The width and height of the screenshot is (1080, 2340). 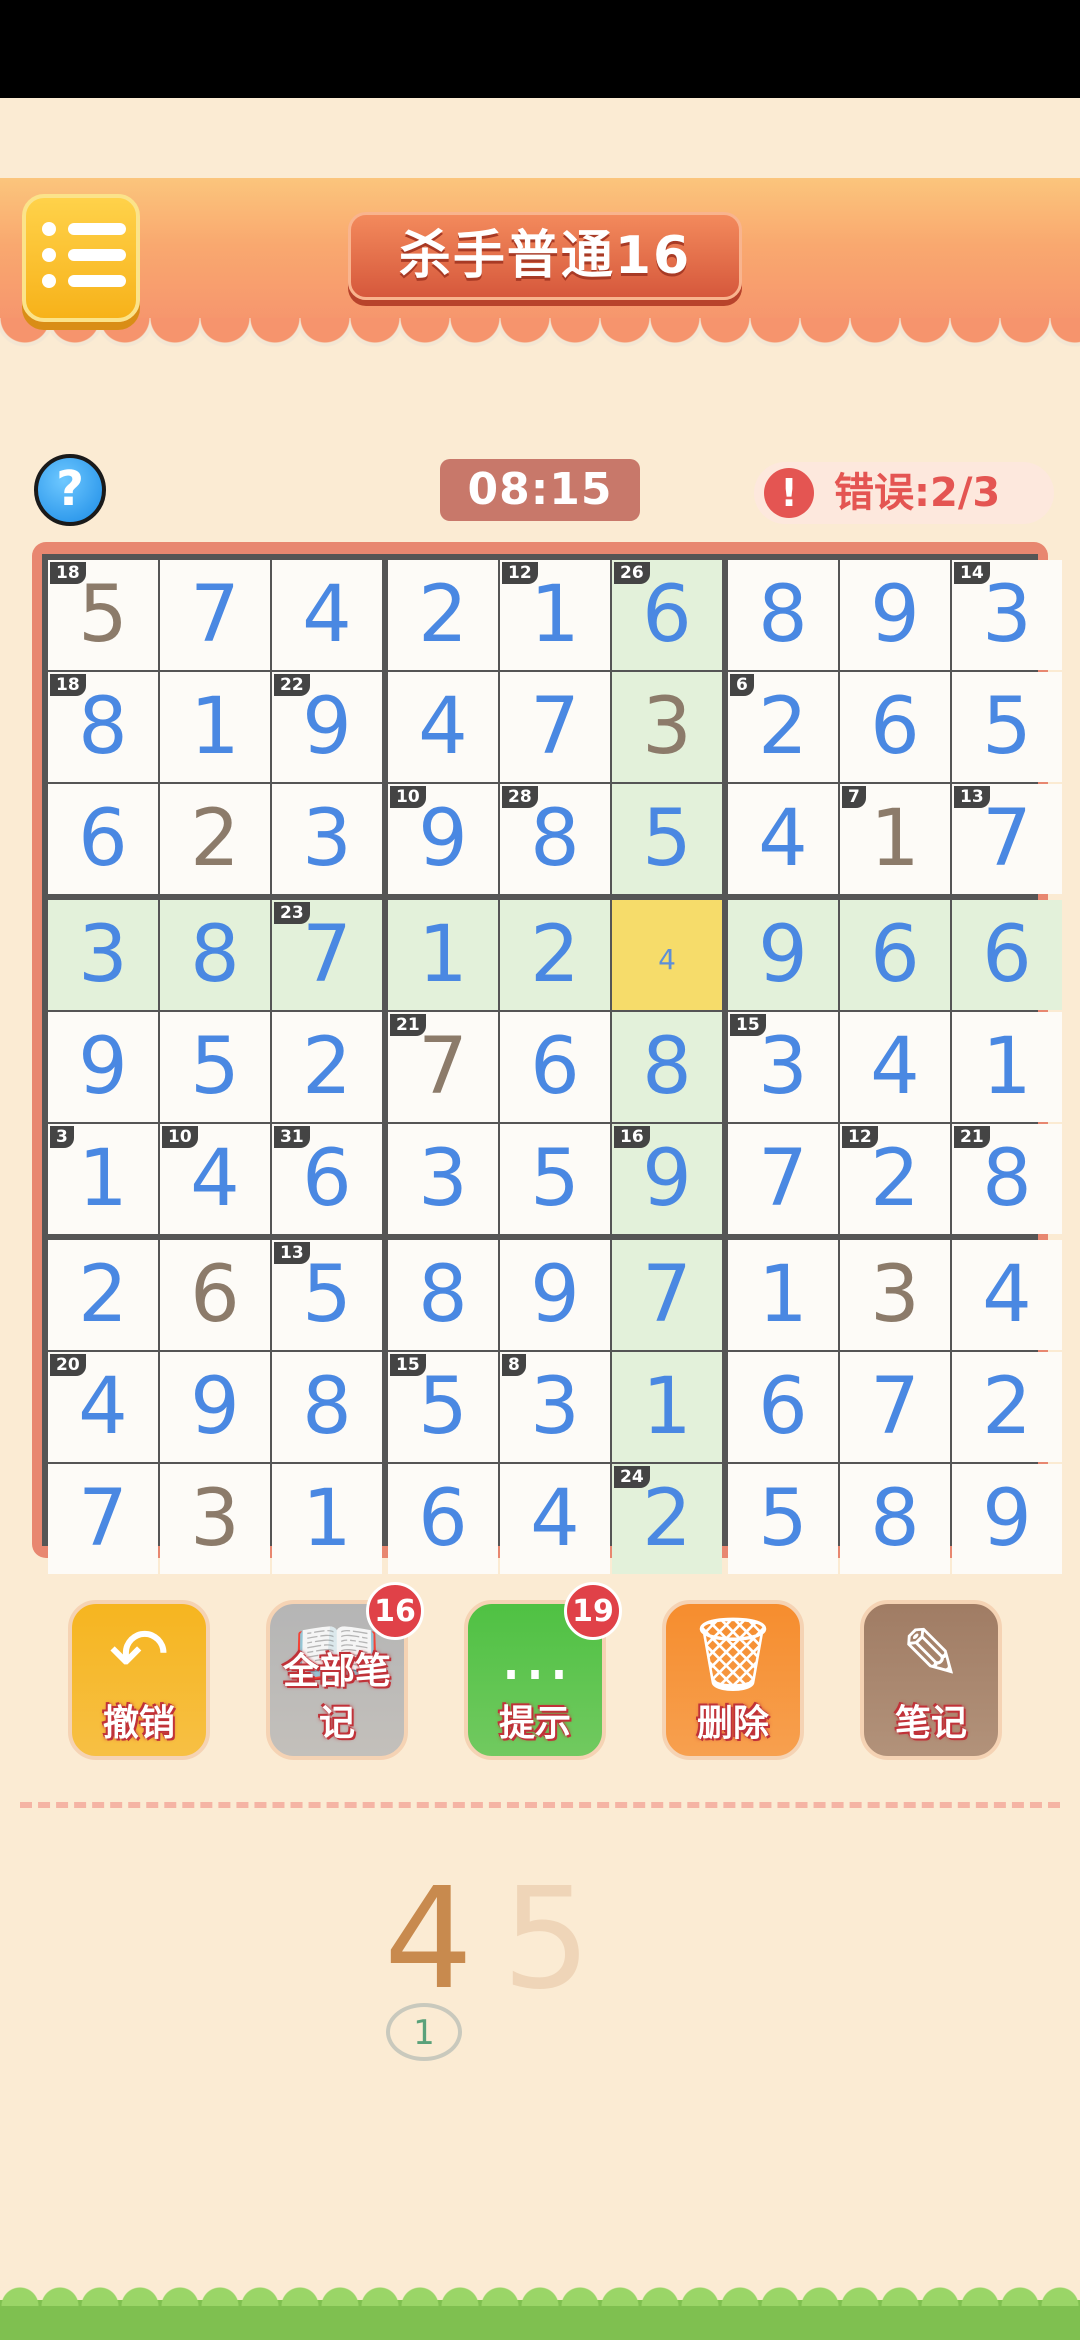 What do you see at coordinates (972, 573) in the screenshot?
I see `cage-sum-label: 14` at bounding box center [972, 573].